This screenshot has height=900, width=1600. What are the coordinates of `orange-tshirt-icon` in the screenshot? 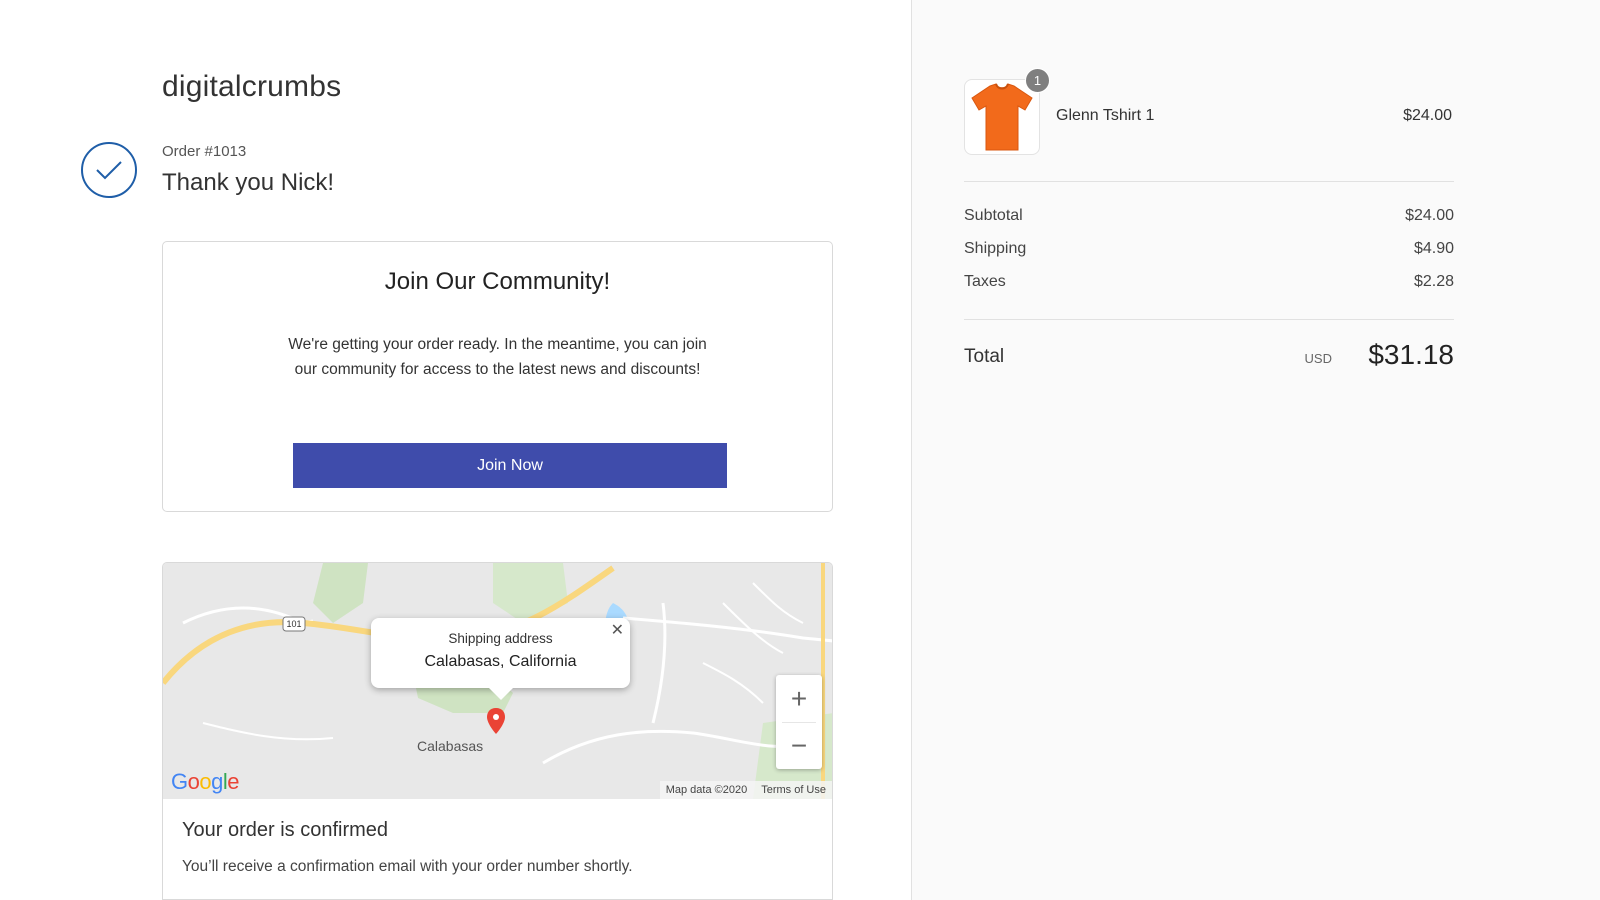 It's located at (1002, 117).